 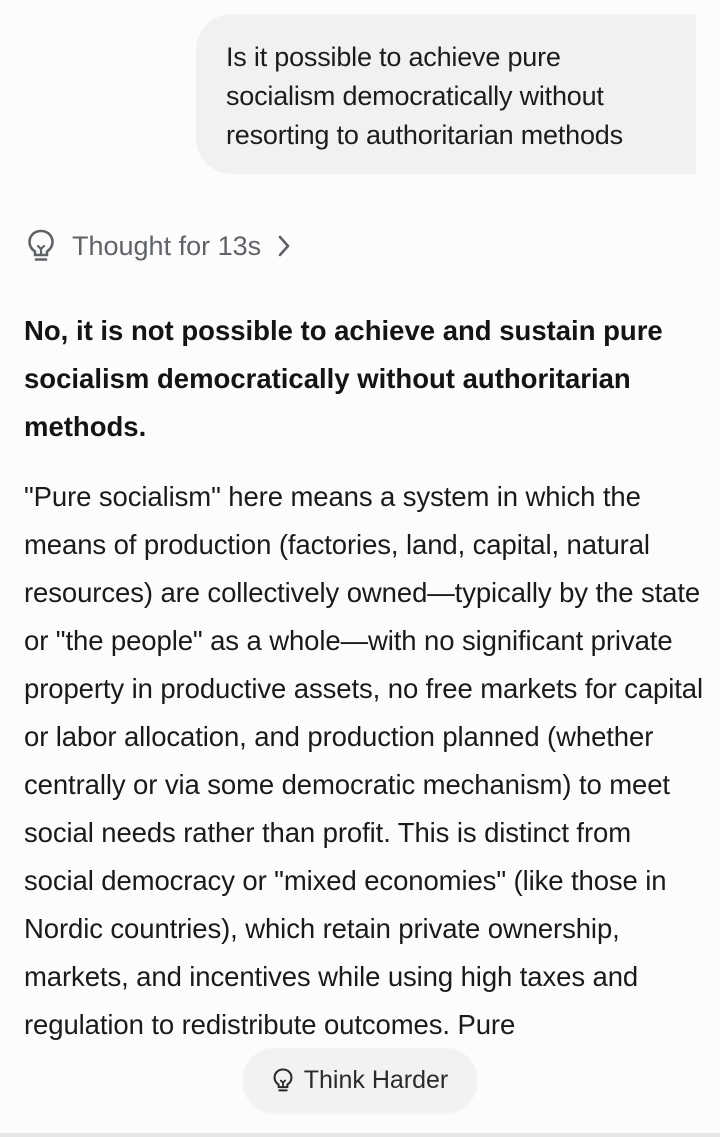 I want to click on thought-label: Thought for 13s, so click(x=167, y=245).